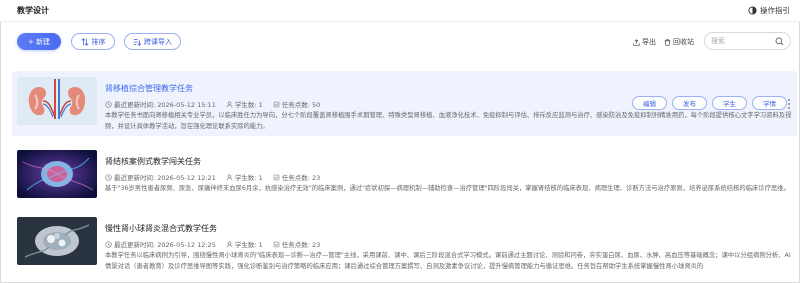  What do you see at coordinates (153, 161) in the screenshot?
I see `task-title-link: 肾结核案例式教学闯关任务` at bounding box center [153, 161].